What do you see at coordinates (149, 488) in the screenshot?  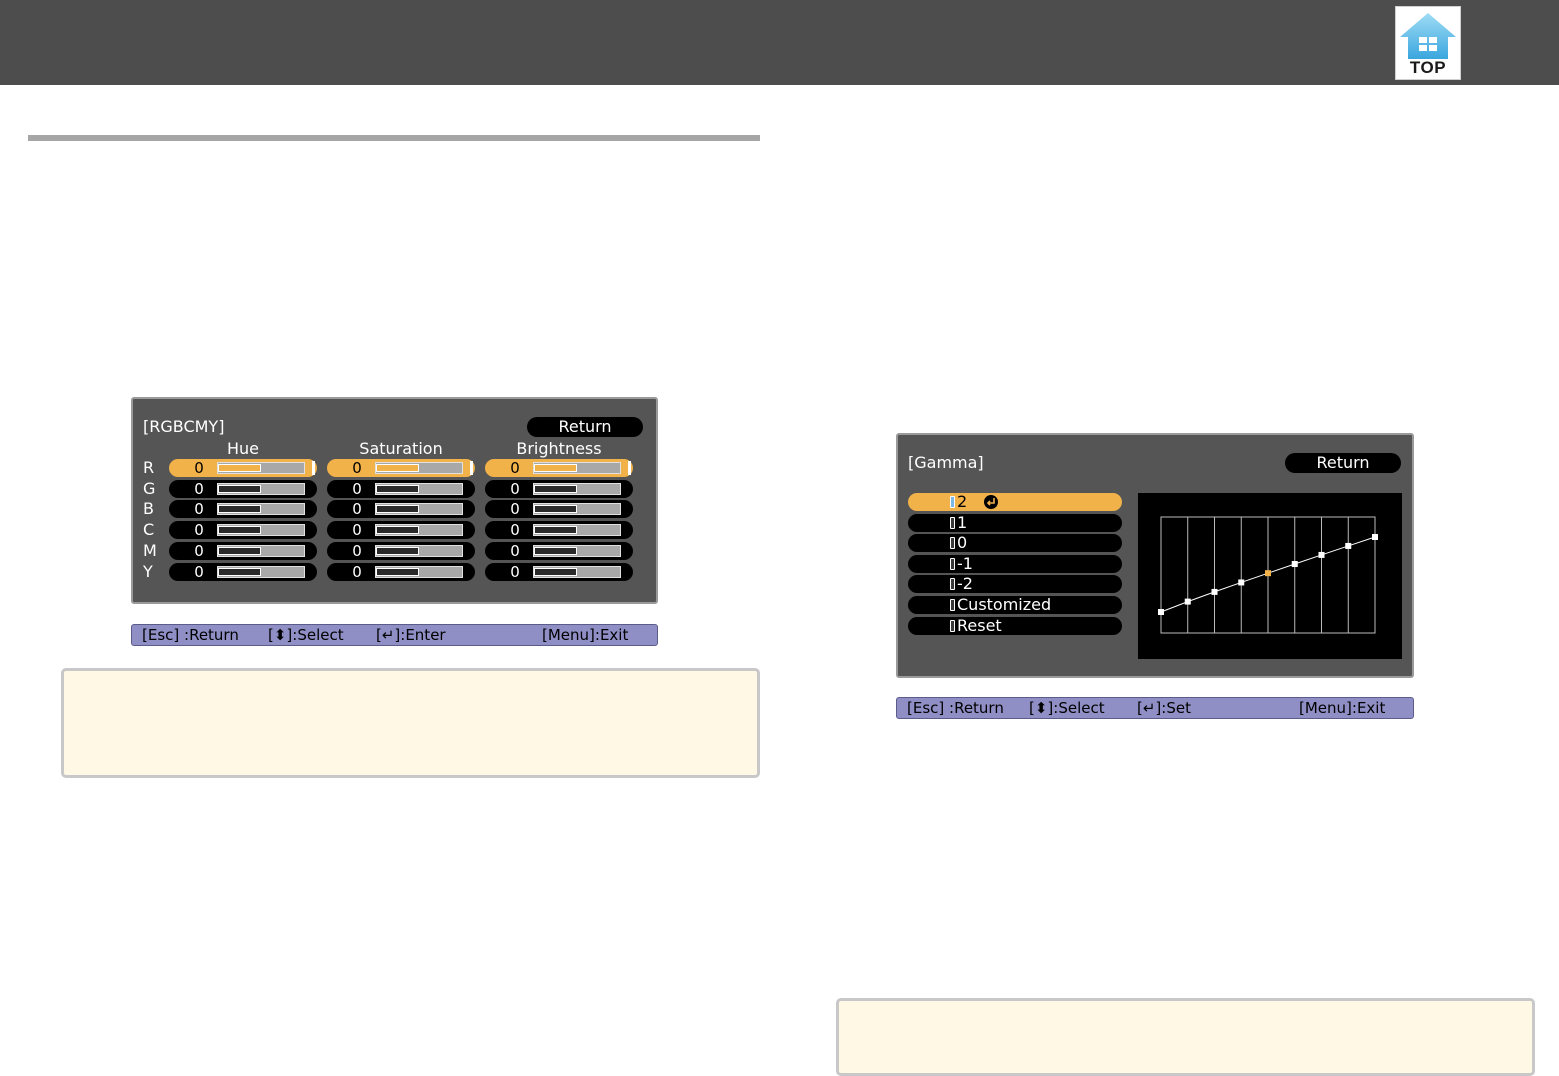 I see `row-label-g: G` at bounding box center [149, 488].